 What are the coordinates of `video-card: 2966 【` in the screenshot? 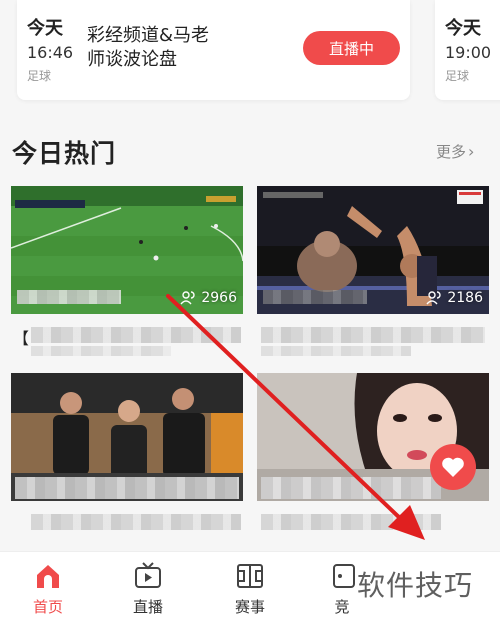 It's located at (127, 271).